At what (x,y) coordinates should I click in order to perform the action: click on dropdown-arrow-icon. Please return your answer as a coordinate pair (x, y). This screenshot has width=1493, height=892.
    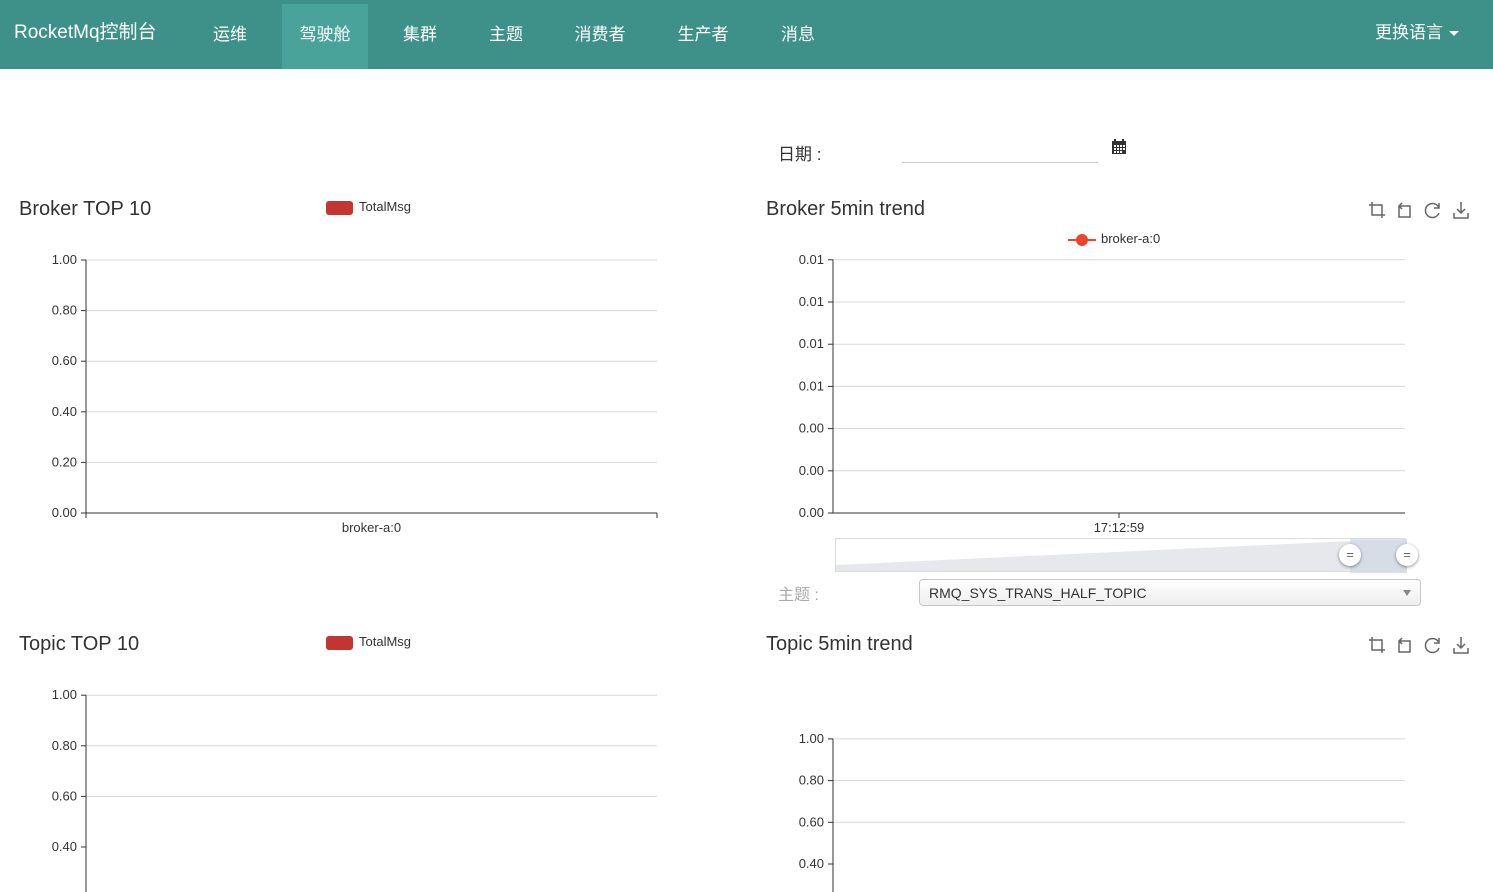
    Looking at the image, I should click on (1407, 593).